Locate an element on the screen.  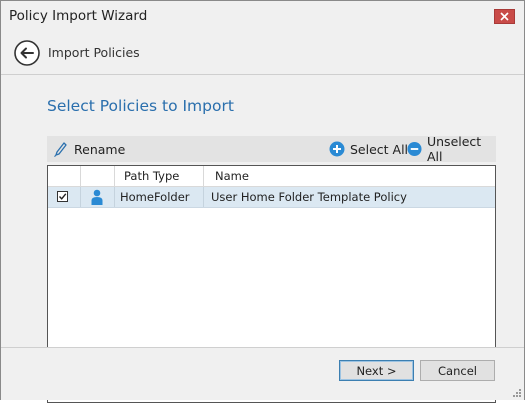
cell-path-type: HomeFolder is located at coordinates (155, 197).